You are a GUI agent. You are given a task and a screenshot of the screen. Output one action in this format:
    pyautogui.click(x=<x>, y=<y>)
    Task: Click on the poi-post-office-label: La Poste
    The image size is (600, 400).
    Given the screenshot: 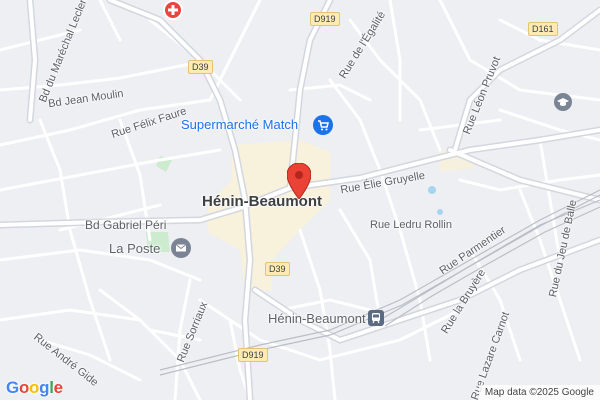 What is the action you would take?
    pyautogui.click(x=134, y=248)
    